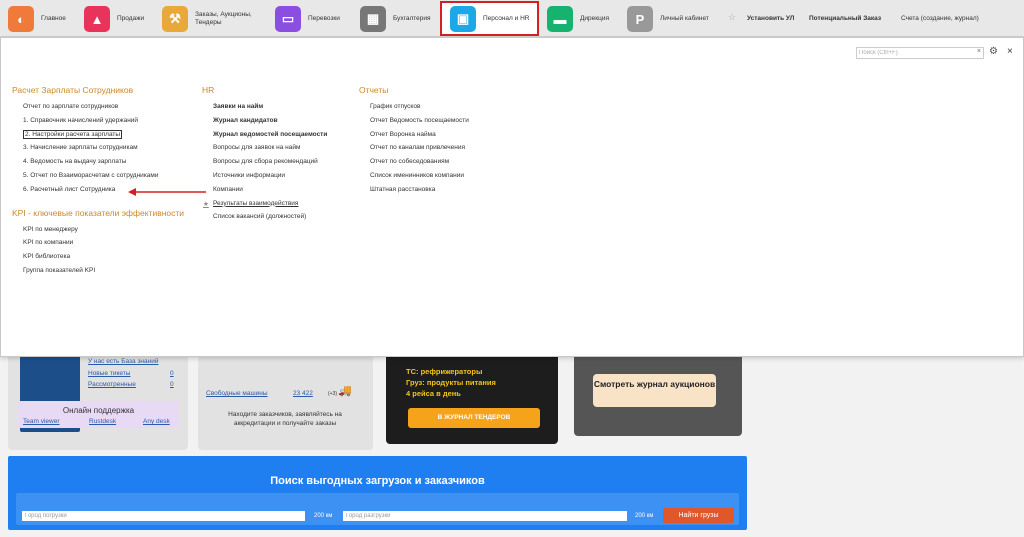 This screenshot has height=537, width=1024. Describe the element at coordinates (490, 18) in the screenshot. I see `nav-tab-hr: ▣ Персонал и HR` at that location.